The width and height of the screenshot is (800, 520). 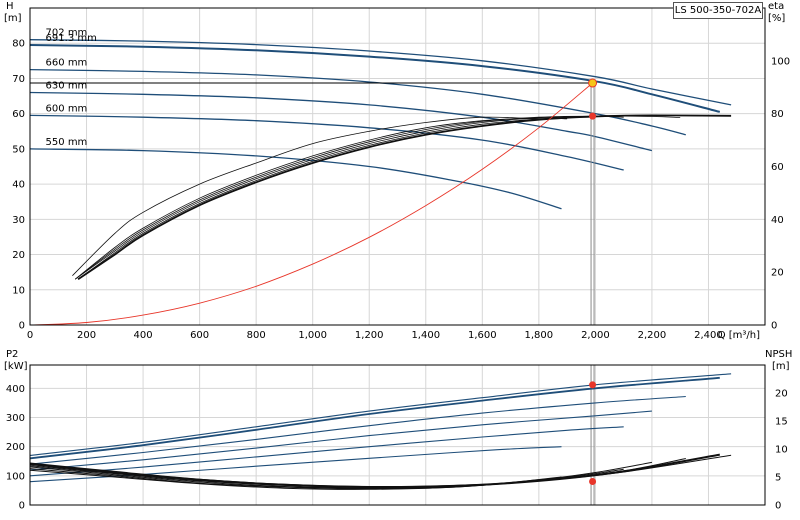 What do you see at coordinates (15, 476) in the screenshot?
I see `p2-tick-label: 100` at bounding box center [15, 476].